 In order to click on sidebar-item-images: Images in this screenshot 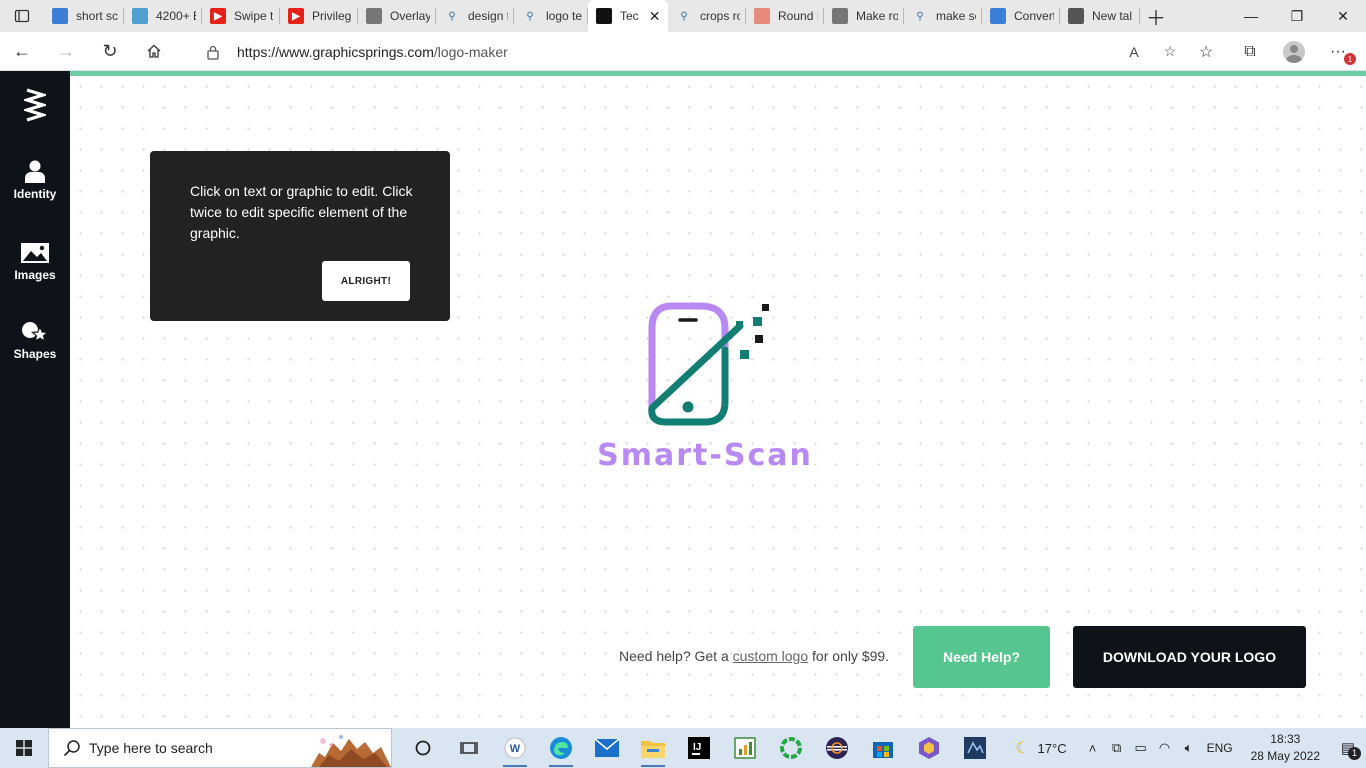, I will do `click(35, 262)`.